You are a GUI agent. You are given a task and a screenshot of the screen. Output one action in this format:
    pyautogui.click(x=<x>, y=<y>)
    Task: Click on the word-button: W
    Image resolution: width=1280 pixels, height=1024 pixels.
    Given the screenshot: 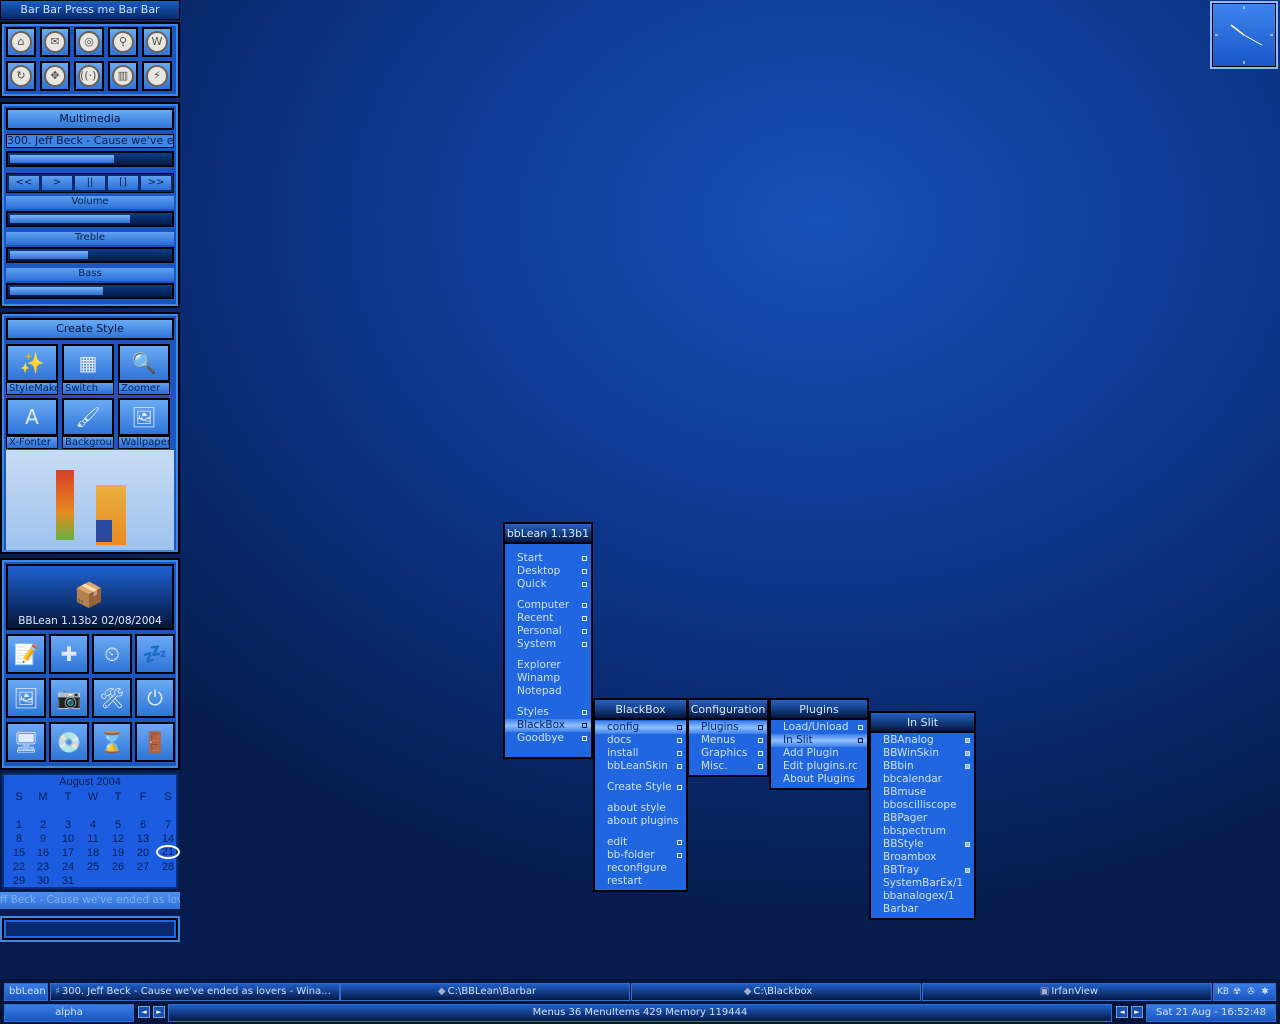 What is the action you would take?
    pyautogui.click(x=157, y=42)
    